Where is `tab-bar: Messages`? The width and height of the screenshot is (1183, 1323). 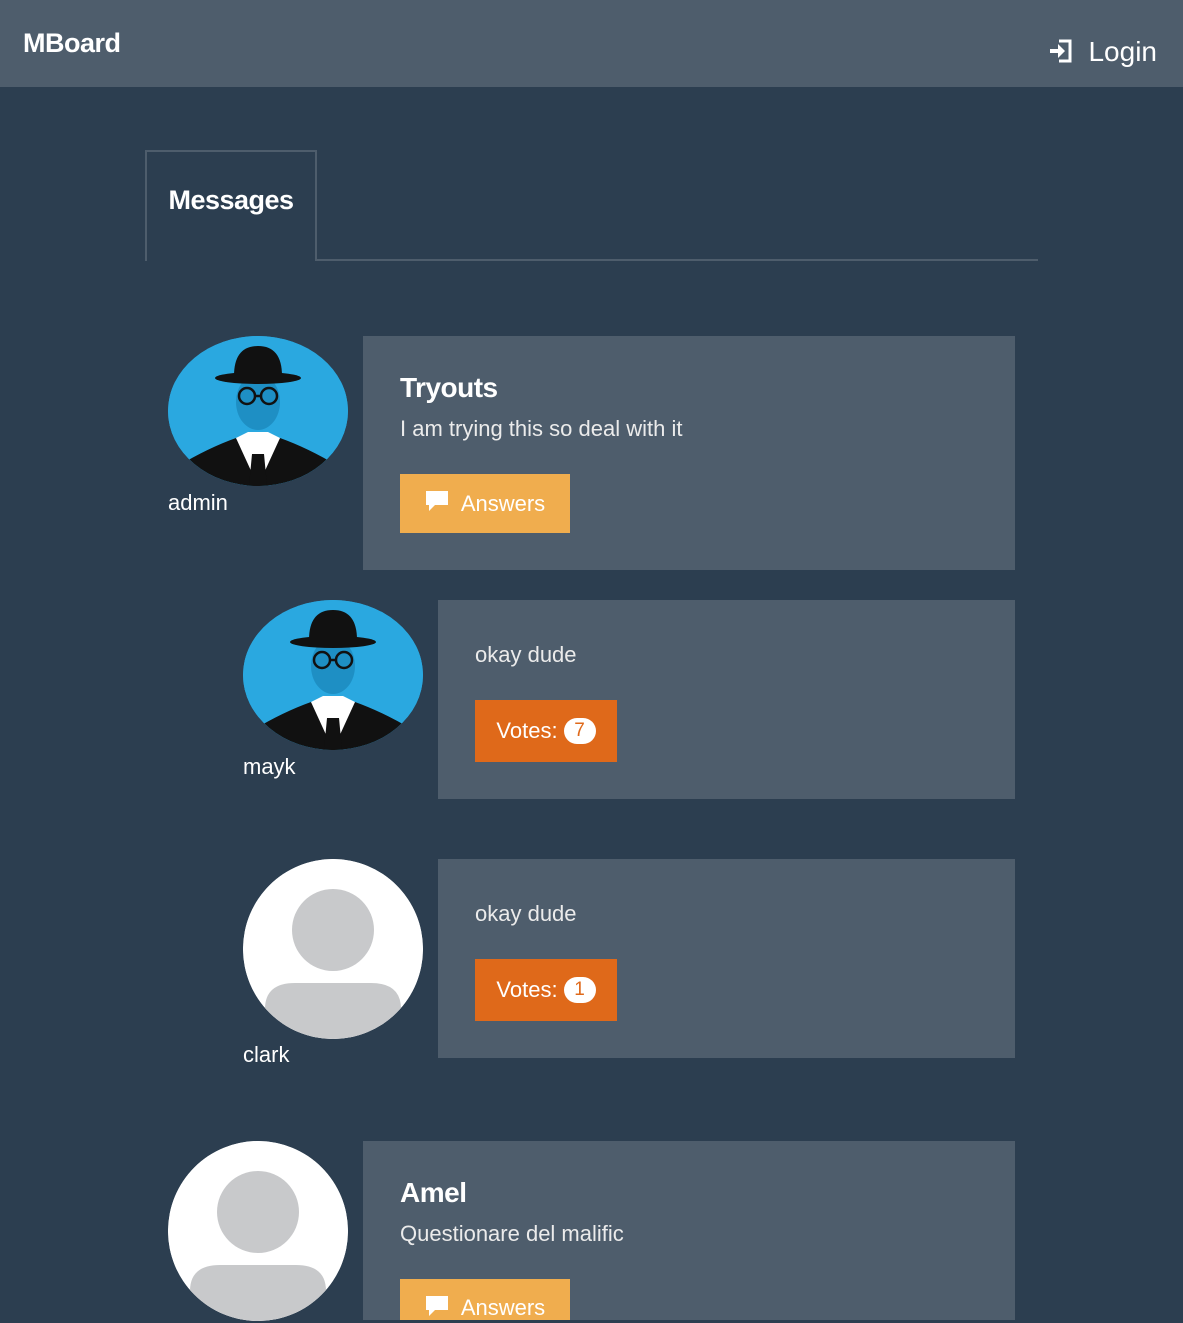
tab-bar: Messages is located at coordinates (591, 205).